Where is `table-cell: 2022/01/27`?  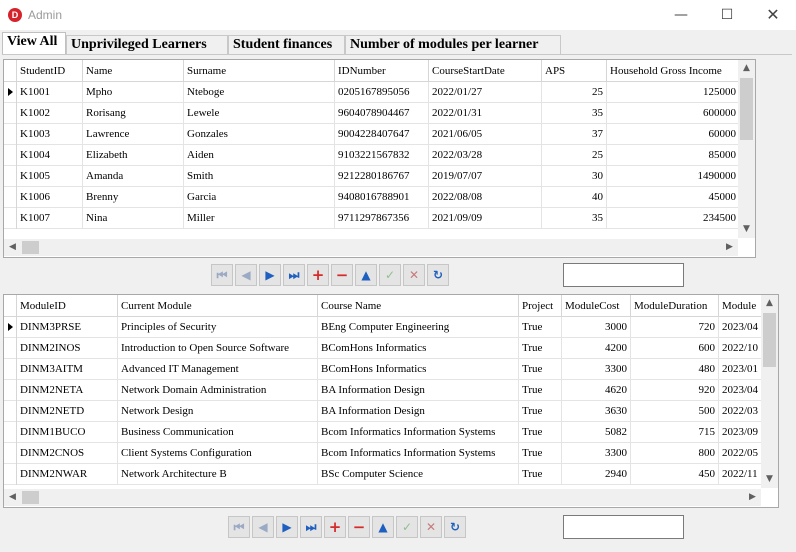
table-cell: 2022/01/27 is located at coordinates (485, 92).